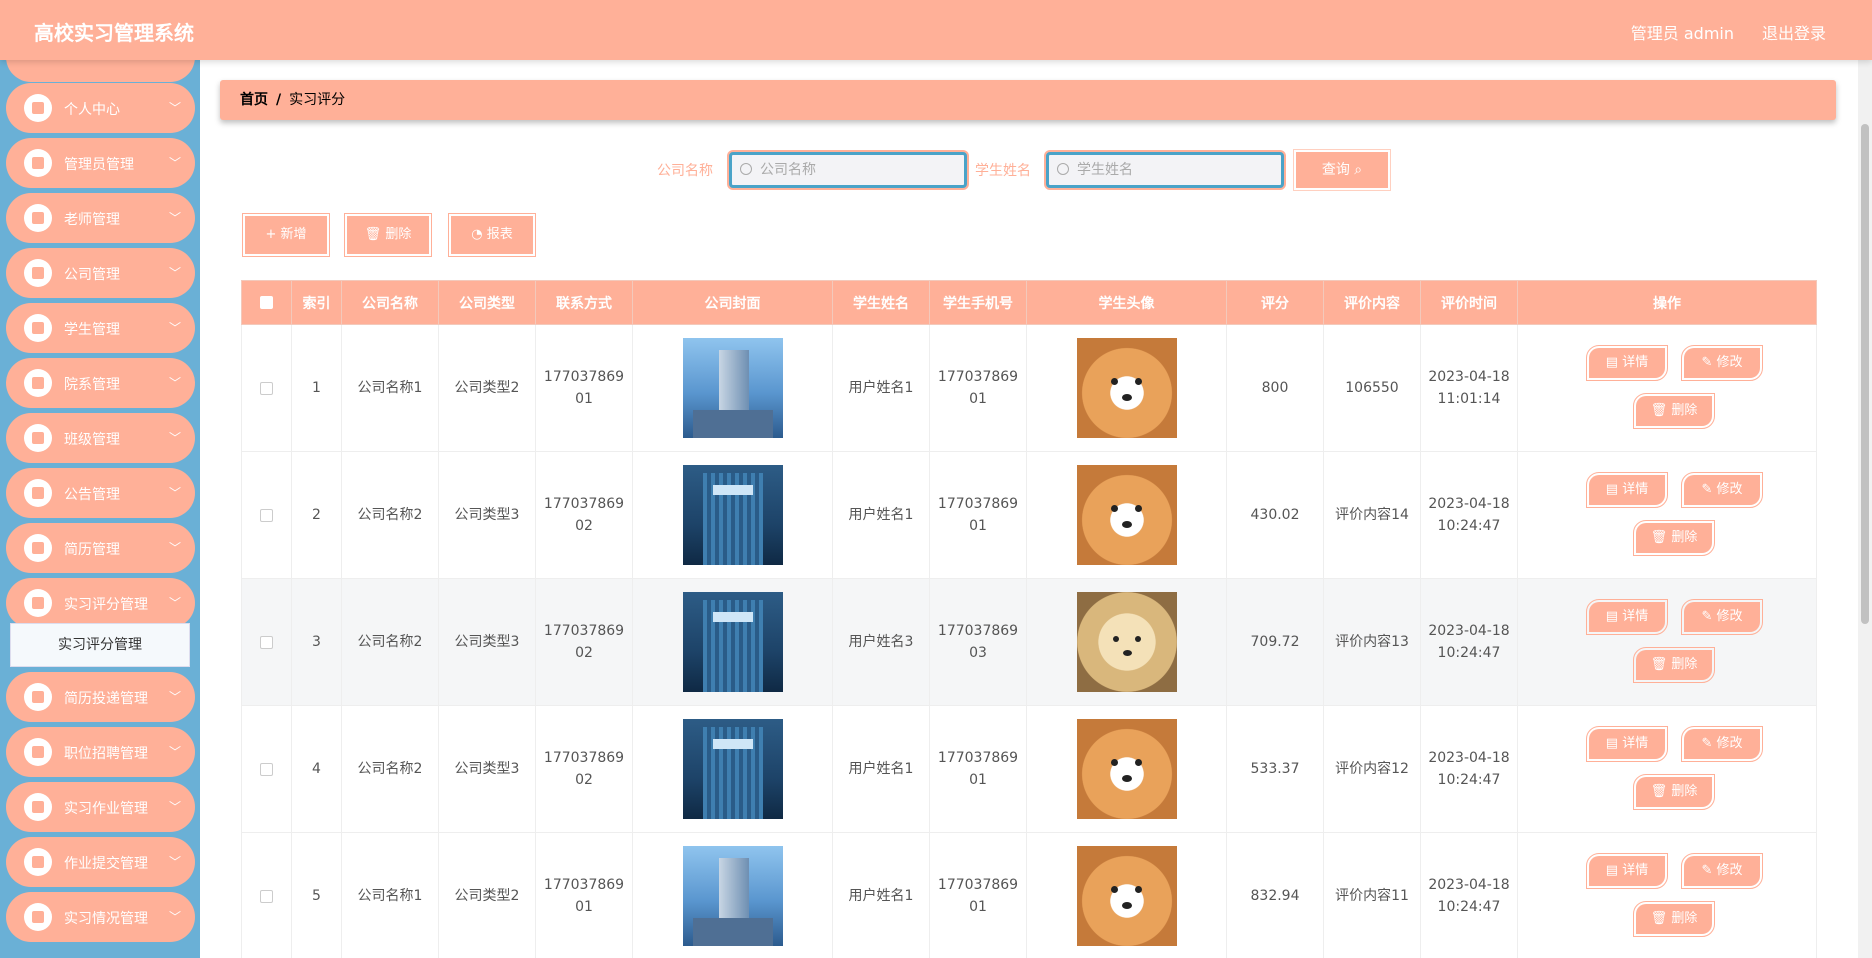  I want to click on sidebar-item-top, so click(100, 71).